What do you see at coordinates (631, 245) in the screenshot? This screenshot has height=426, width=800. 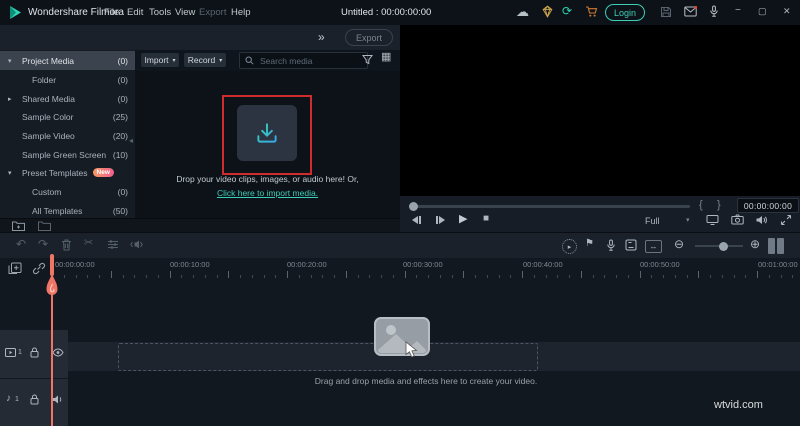 I see `audio-mixer-icon` at bounding box center [631, 245].